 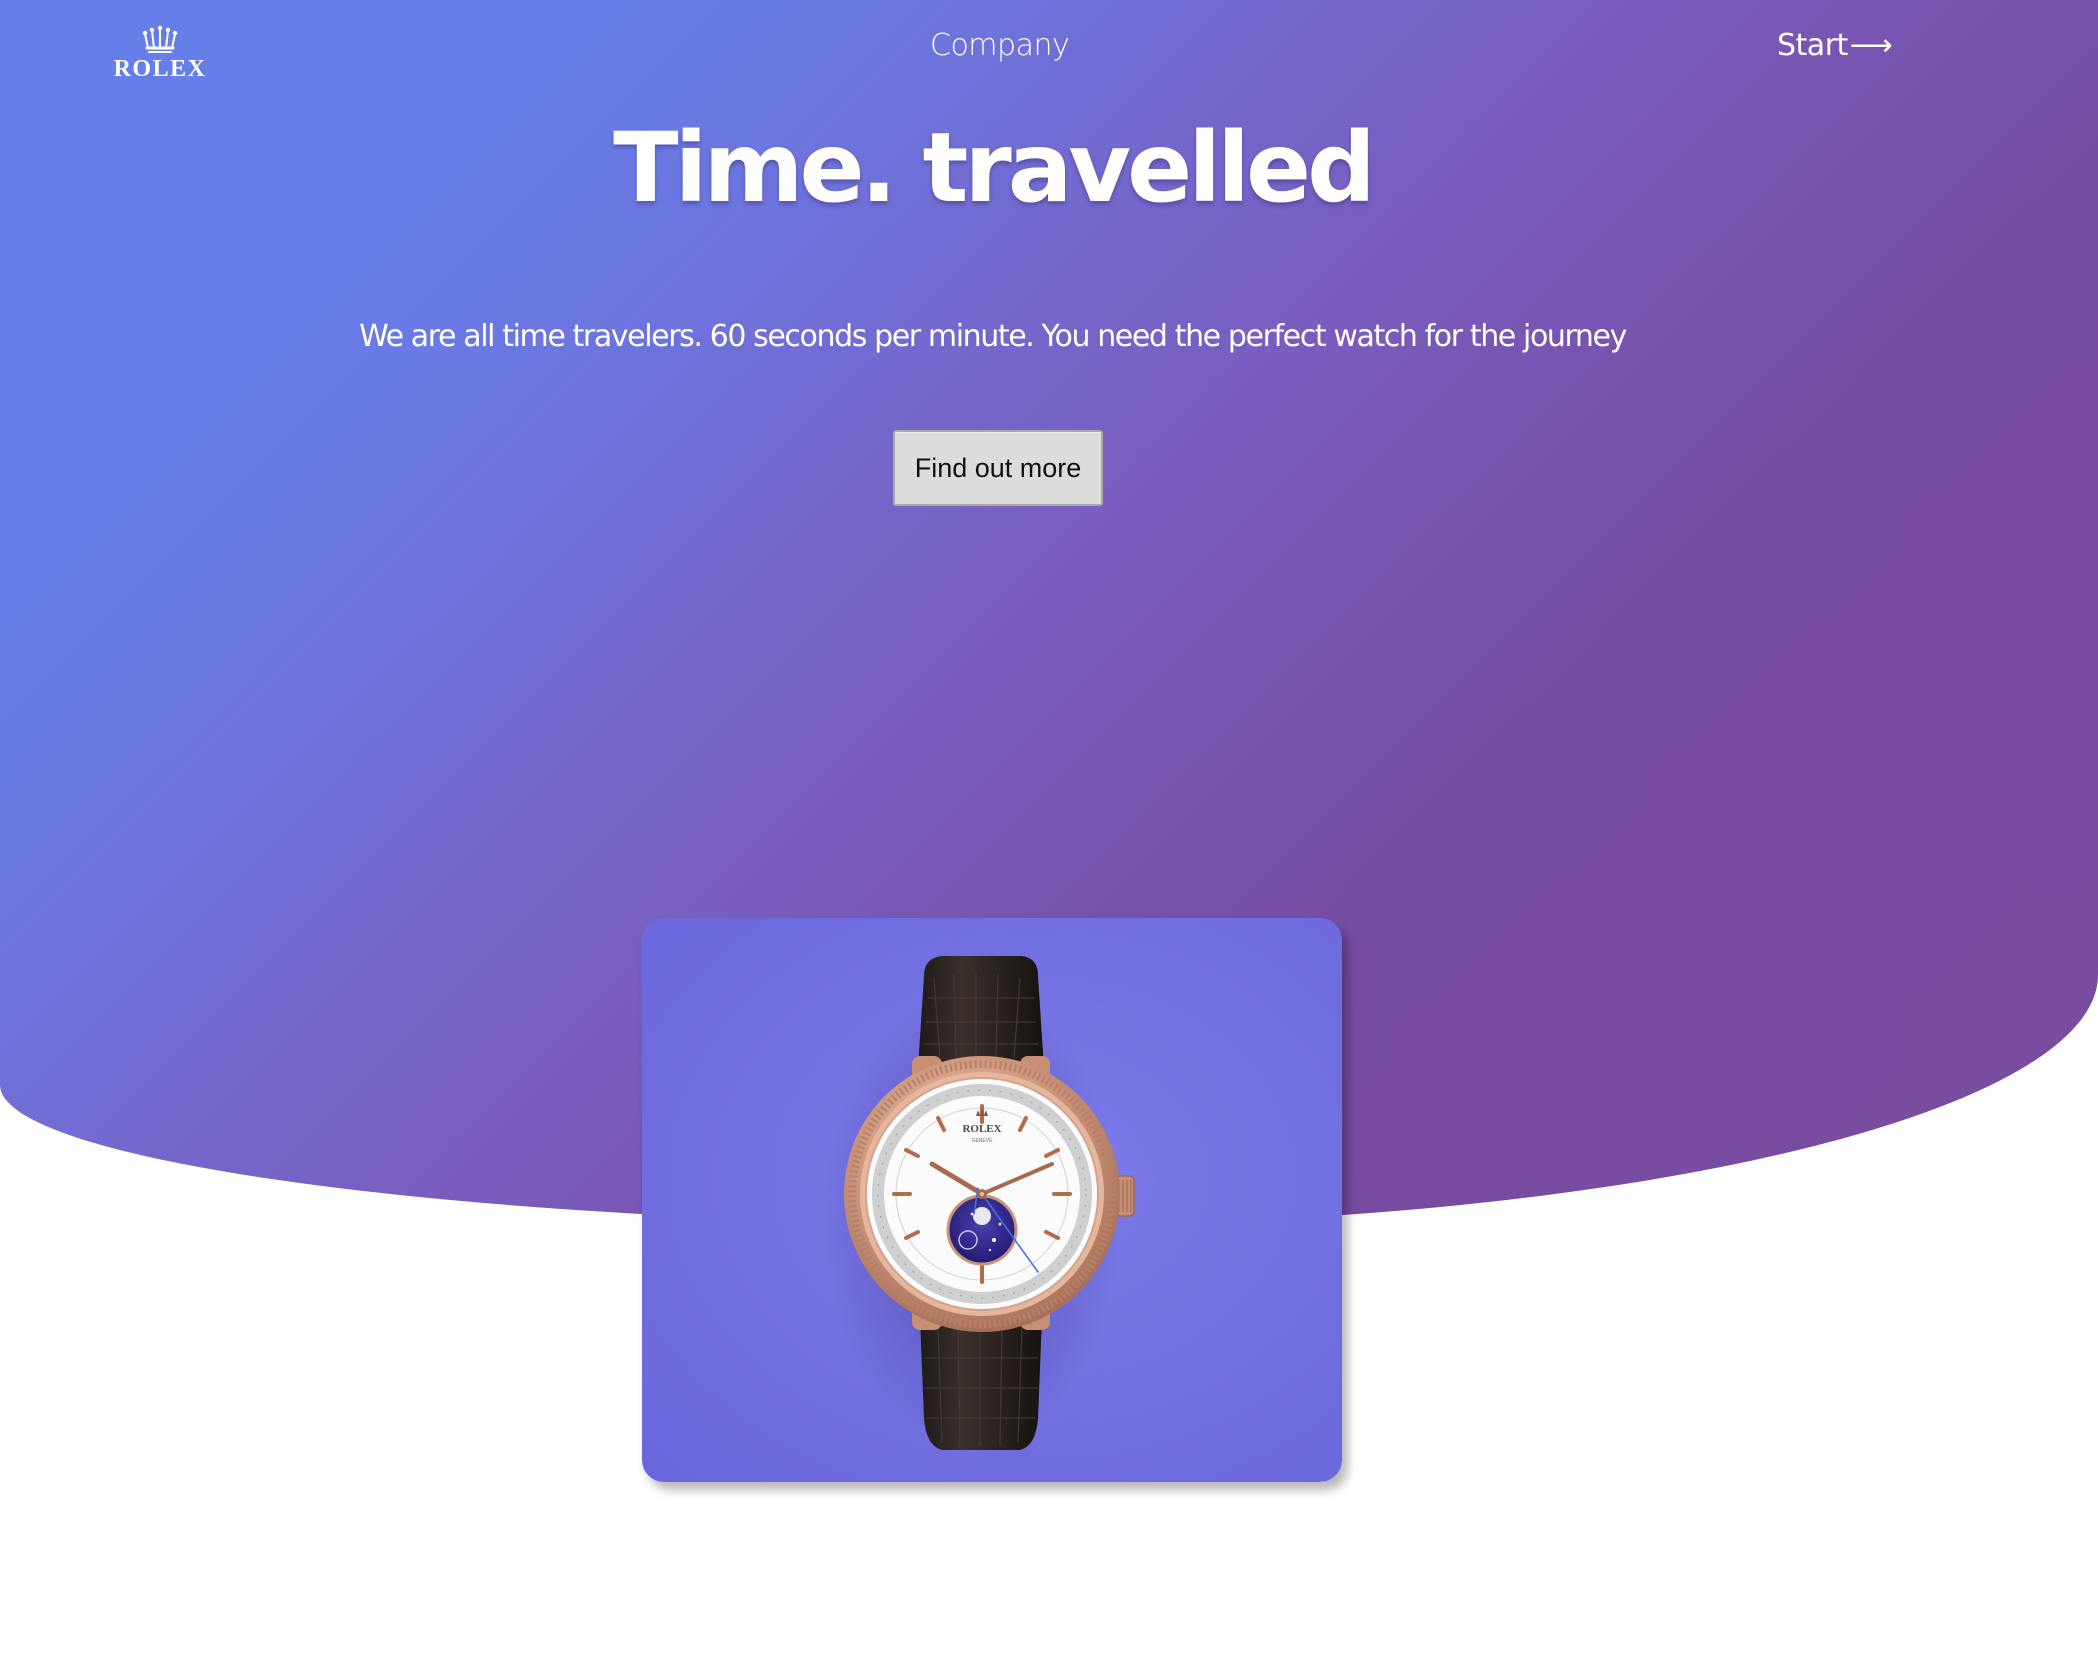 What do you see at coordinates (981, 1129) in the screenshot?
I see `dial-brand-text: ROLEX` at bounding box center [981, 1129].